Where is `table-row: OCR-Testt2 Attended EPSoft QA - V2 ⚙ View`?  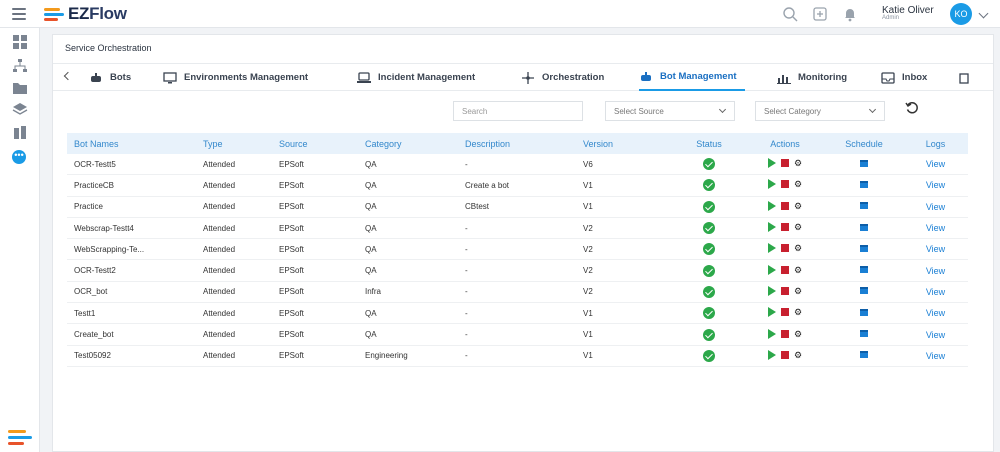 table-row: OCR-Testt2 Attended EPSoft QA - V2 ⚙ View is located at coordinates (517, 271).